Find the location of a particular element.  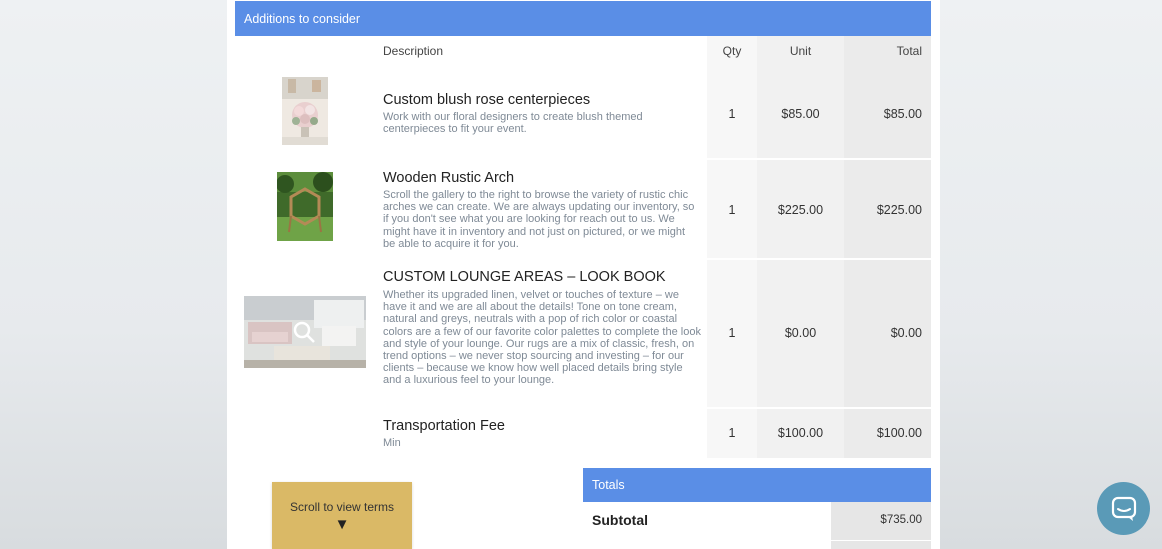

item-unit-price: $225.00 is located at coordinates (800, 210).